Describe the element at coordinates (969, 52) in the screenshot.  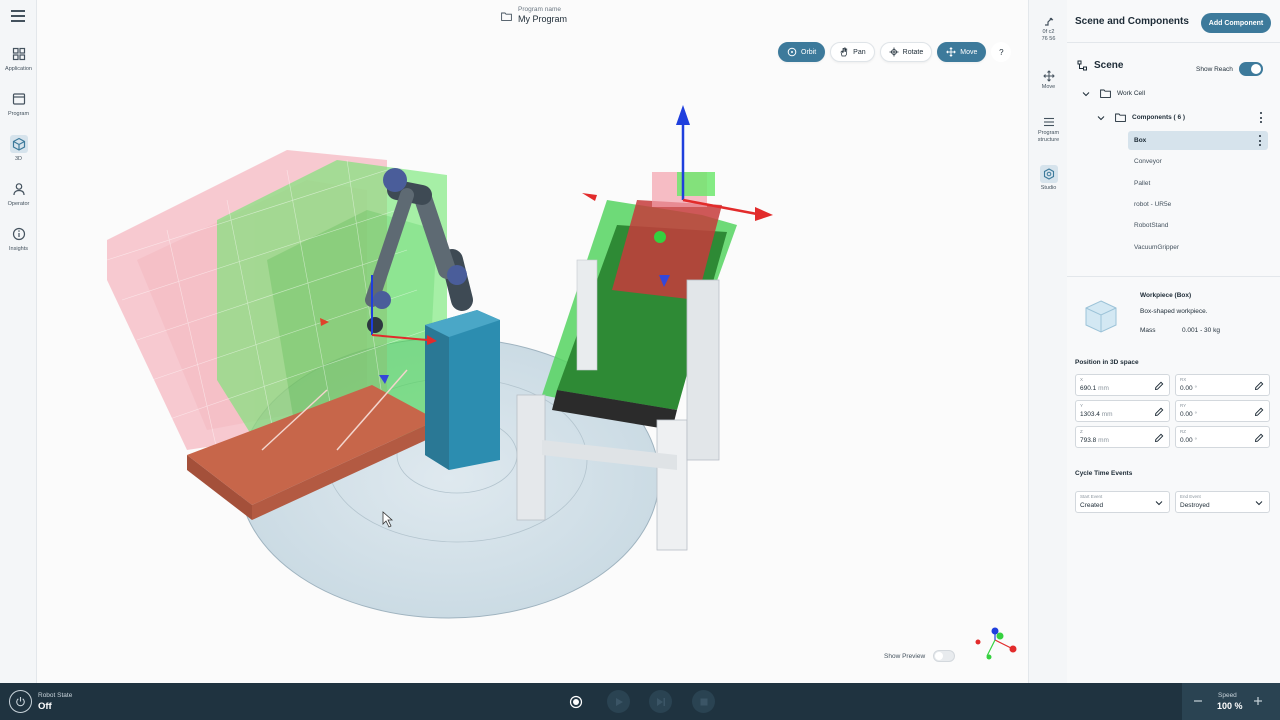
I see `move-label: Move` at that location.